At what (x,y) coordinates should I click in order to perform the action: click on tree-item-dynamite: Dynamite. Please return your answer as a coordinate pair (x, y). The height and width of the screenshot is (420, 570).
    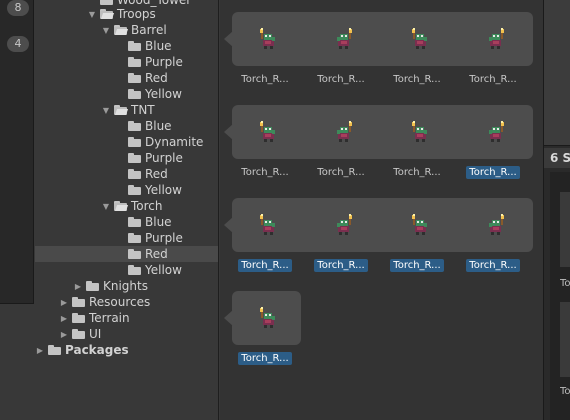
    Looking at the image, I should click on (126, 142).